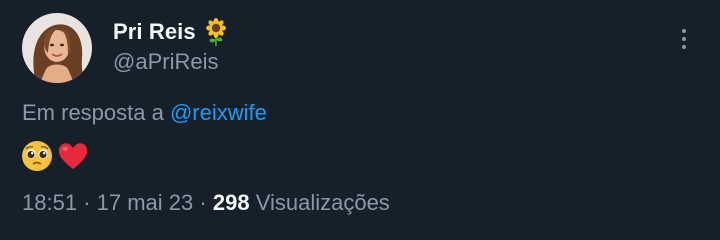 The width and height of the screenshot is (720, 240). Describe the element at coordinates (165, 62) in the screenshot. I see `author-handle: @aPriReis` at that location.